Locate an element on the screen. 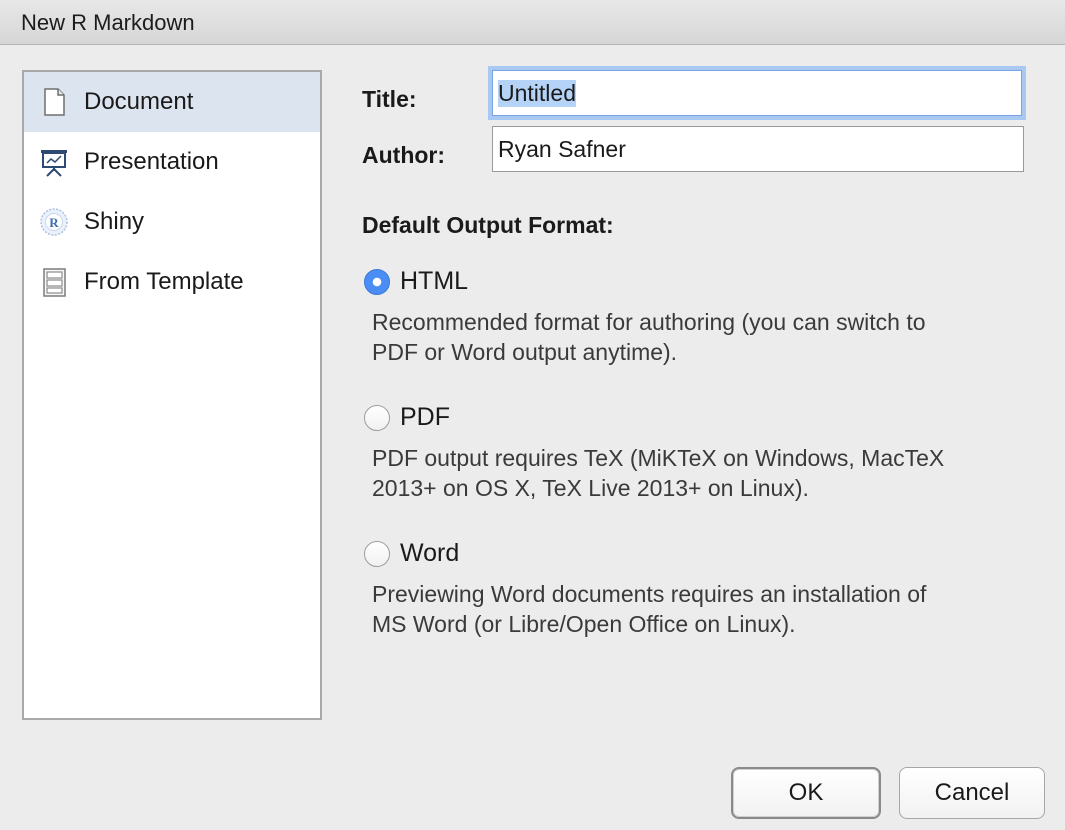 This screenshot has height=830, width=1065. ok-button: OK is located at coordinates (806, 793).